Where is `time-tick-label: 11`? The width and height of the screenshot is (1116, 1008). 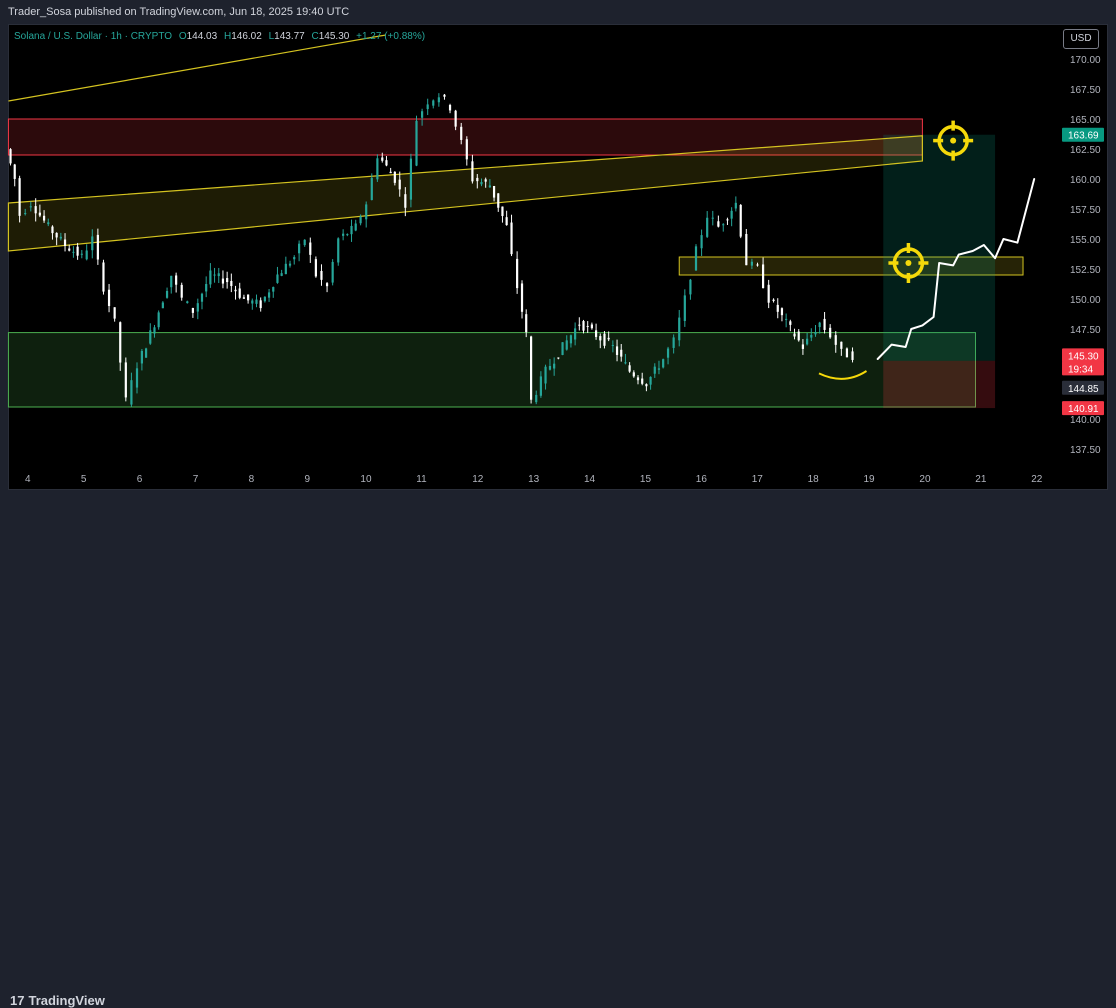
time-tick-label: 11 is located at coordinates (421, 479).